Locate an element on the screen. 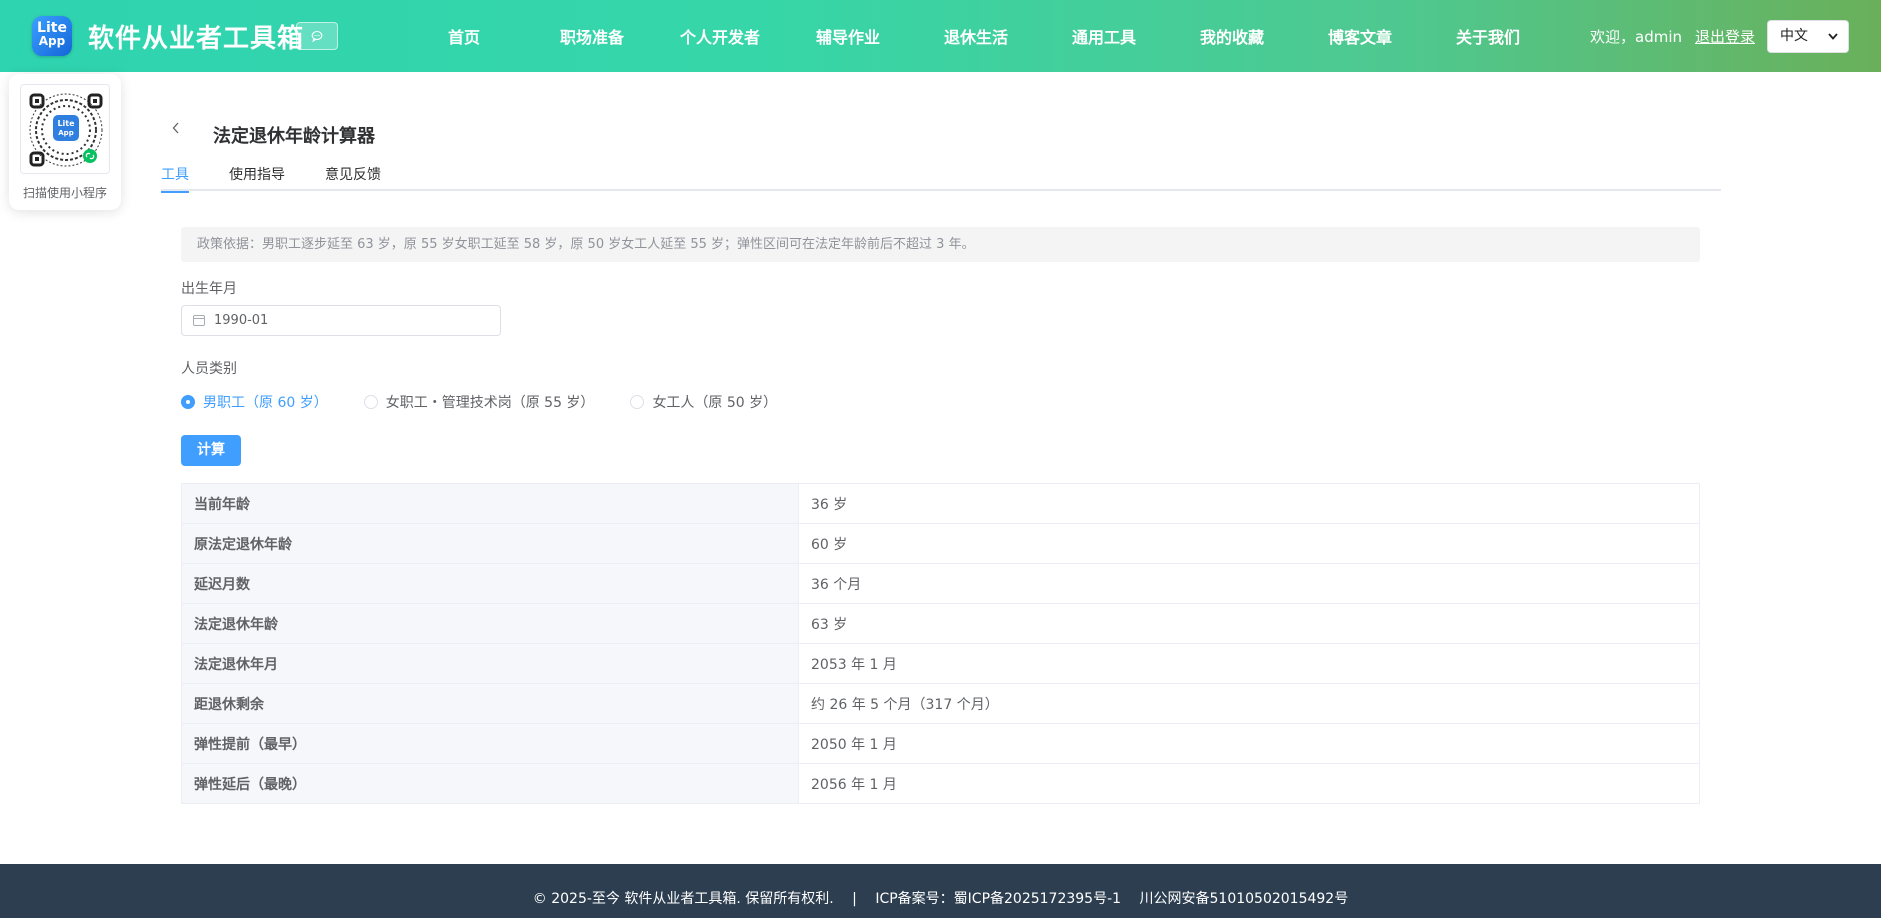  result-key: 当前年龄 is located at coordinates (490, 503).